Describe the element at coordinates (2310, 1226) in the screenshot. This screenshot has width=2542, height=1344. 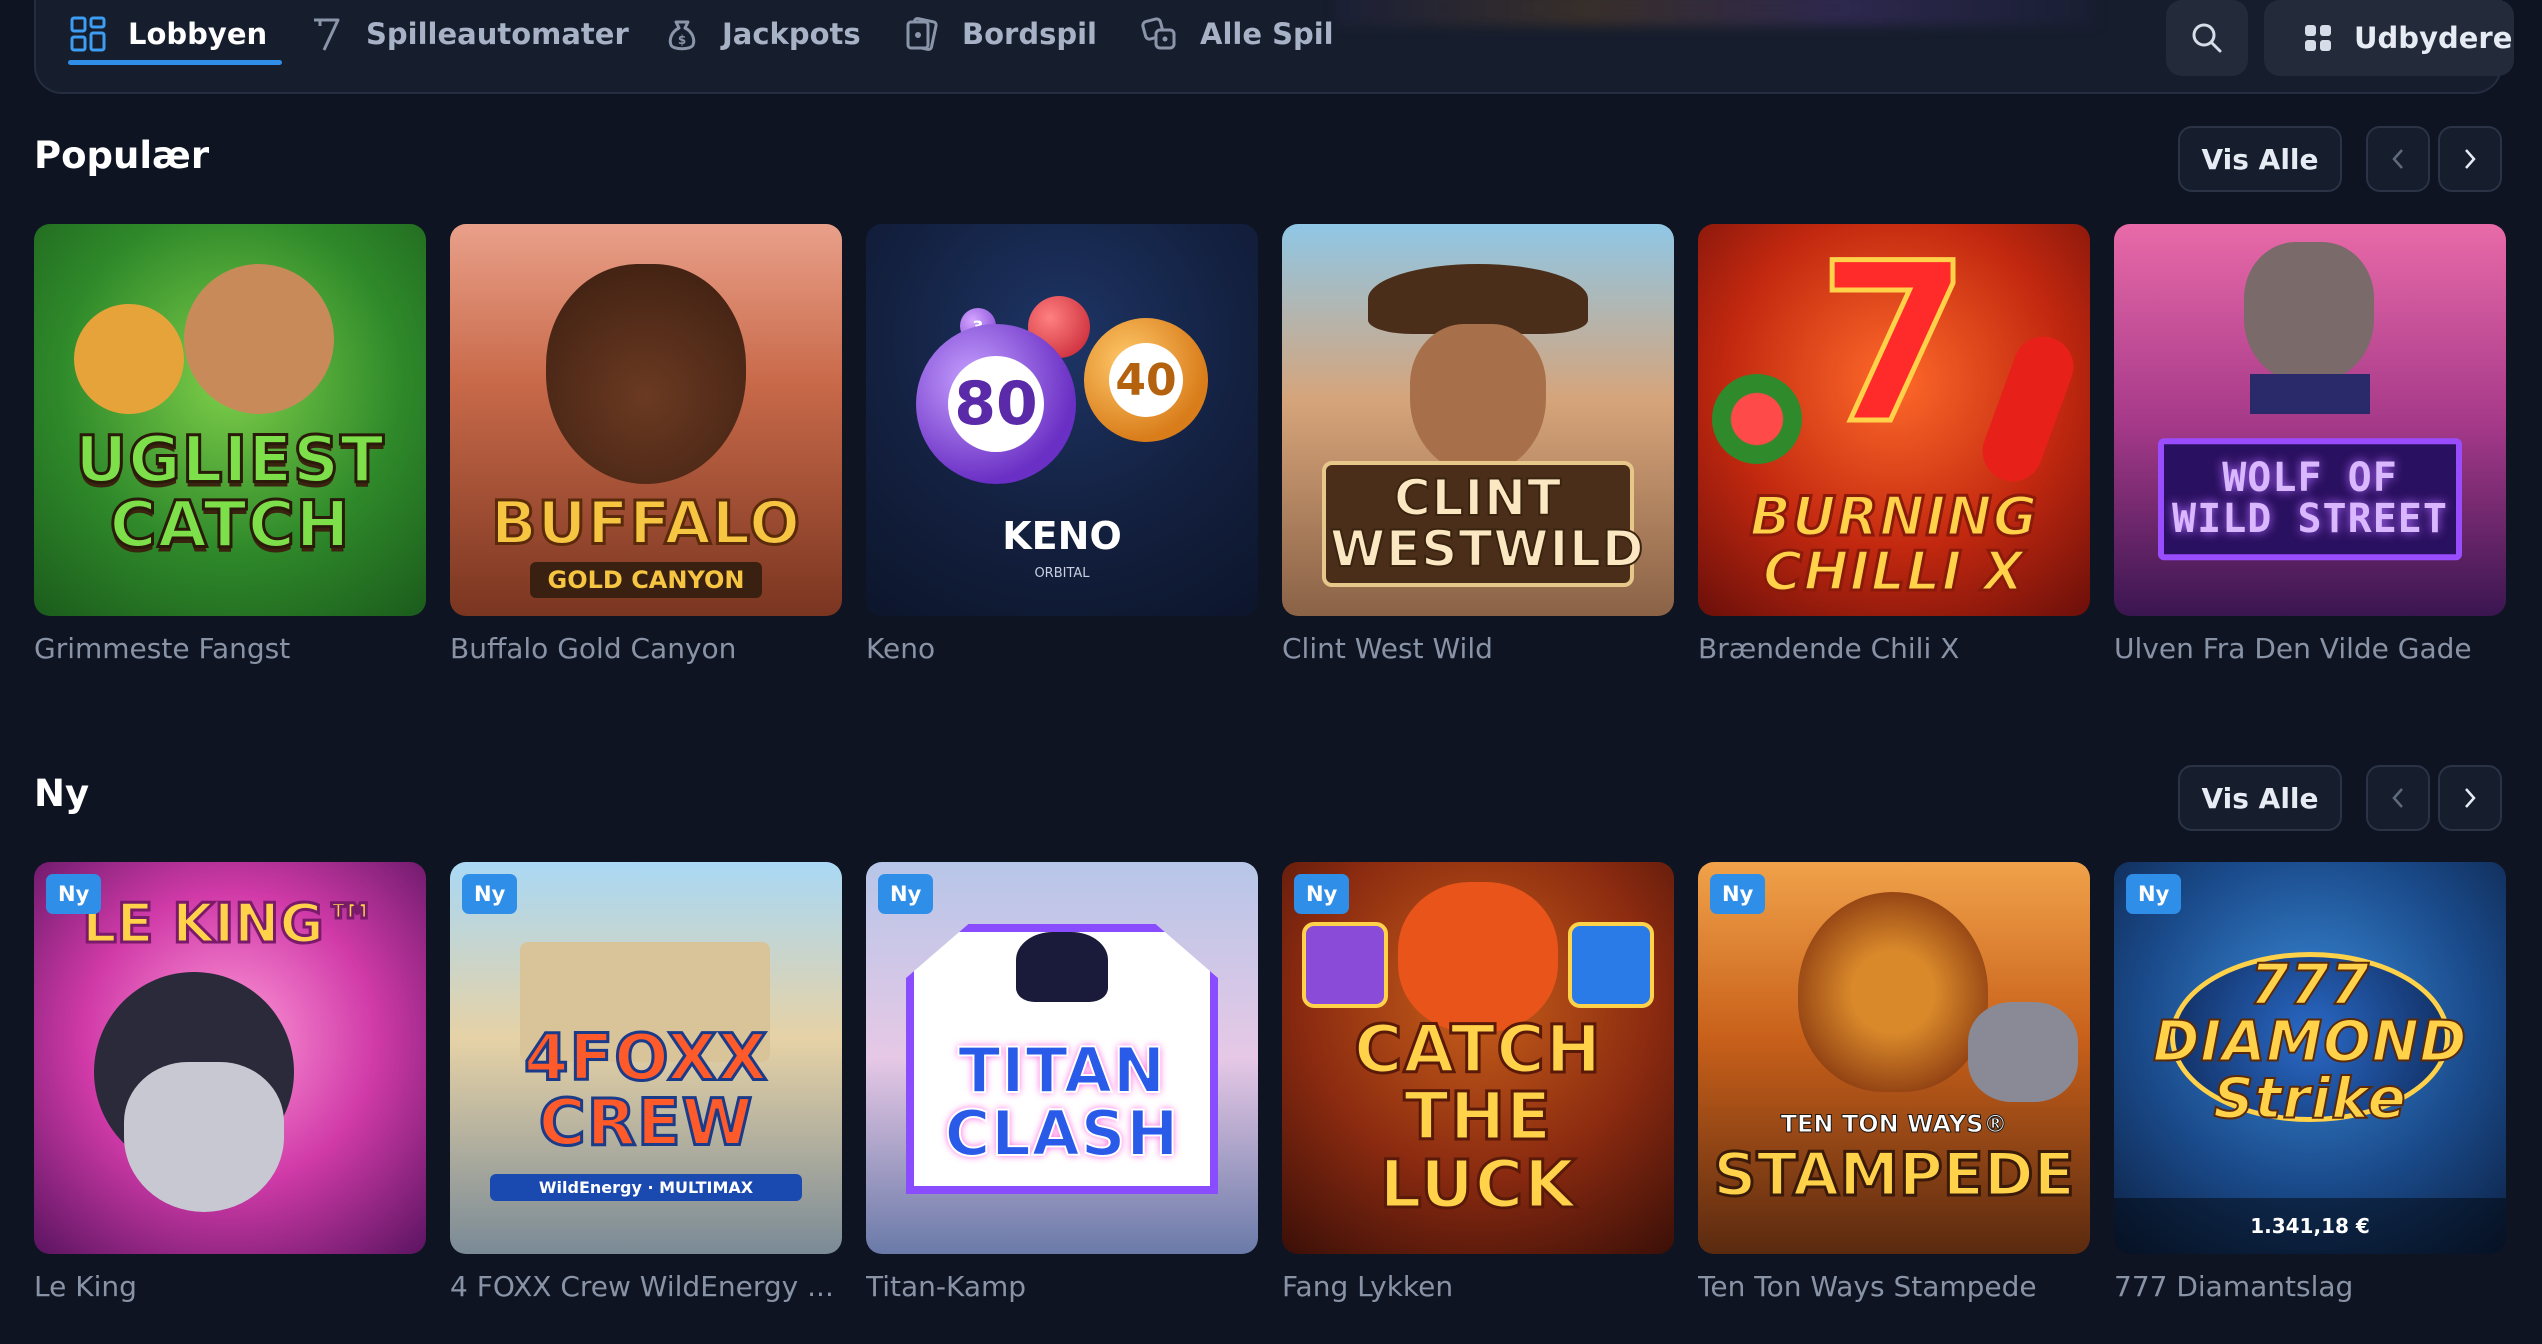
I see `jackpot-amount: 1.341,18 €` at that location.